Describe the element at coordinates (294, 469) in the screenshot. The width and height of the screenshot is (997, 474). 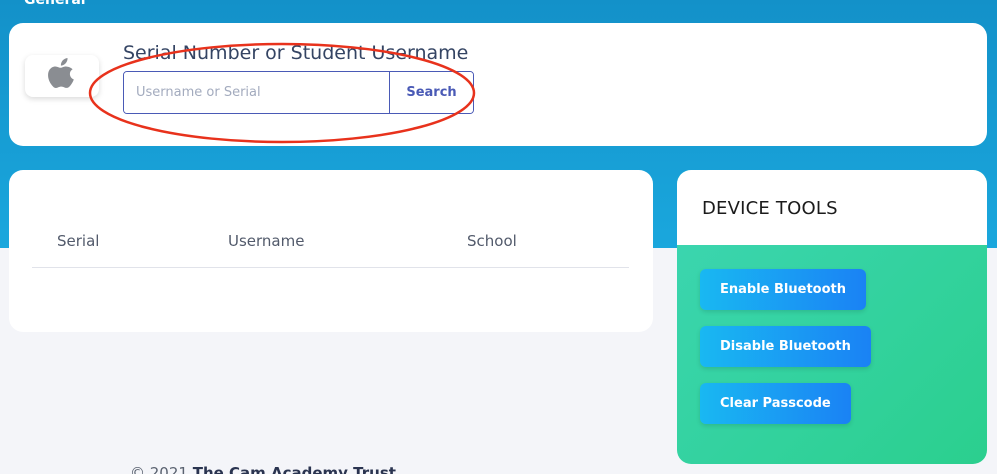
I see `footer-org-link: The Cam Academy Trust` at that location.